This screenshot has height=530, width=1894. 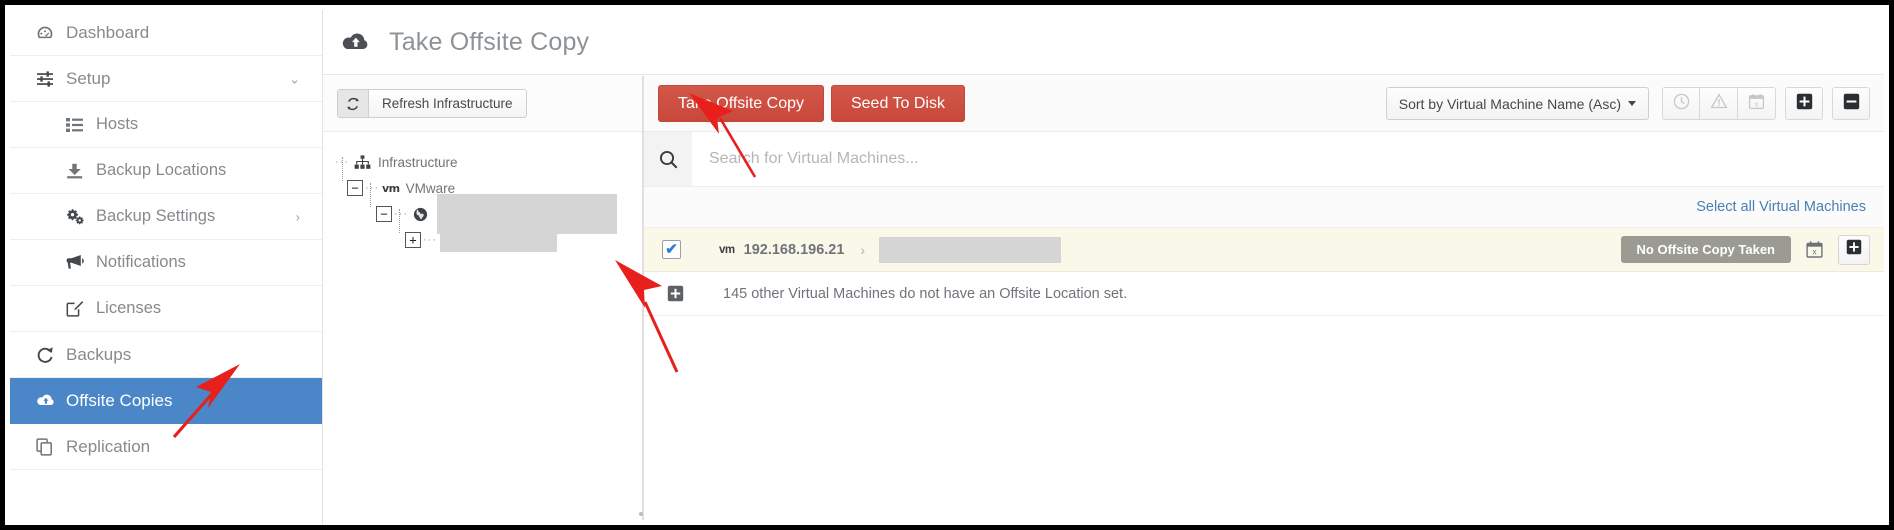 I want to click on check-icon: ✔, so click(x=671, y=249).